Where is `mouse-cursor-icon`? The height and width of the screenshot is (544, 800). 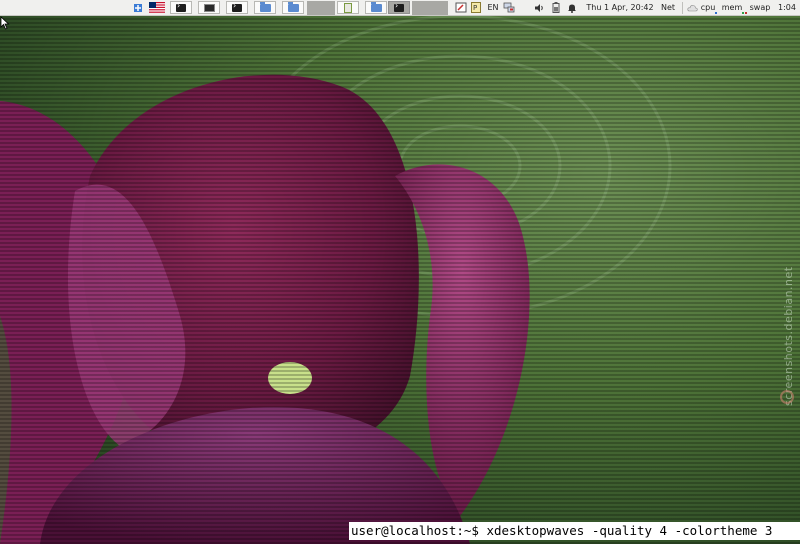
mouse-cursor-icon is located at coordinates (5, 23).